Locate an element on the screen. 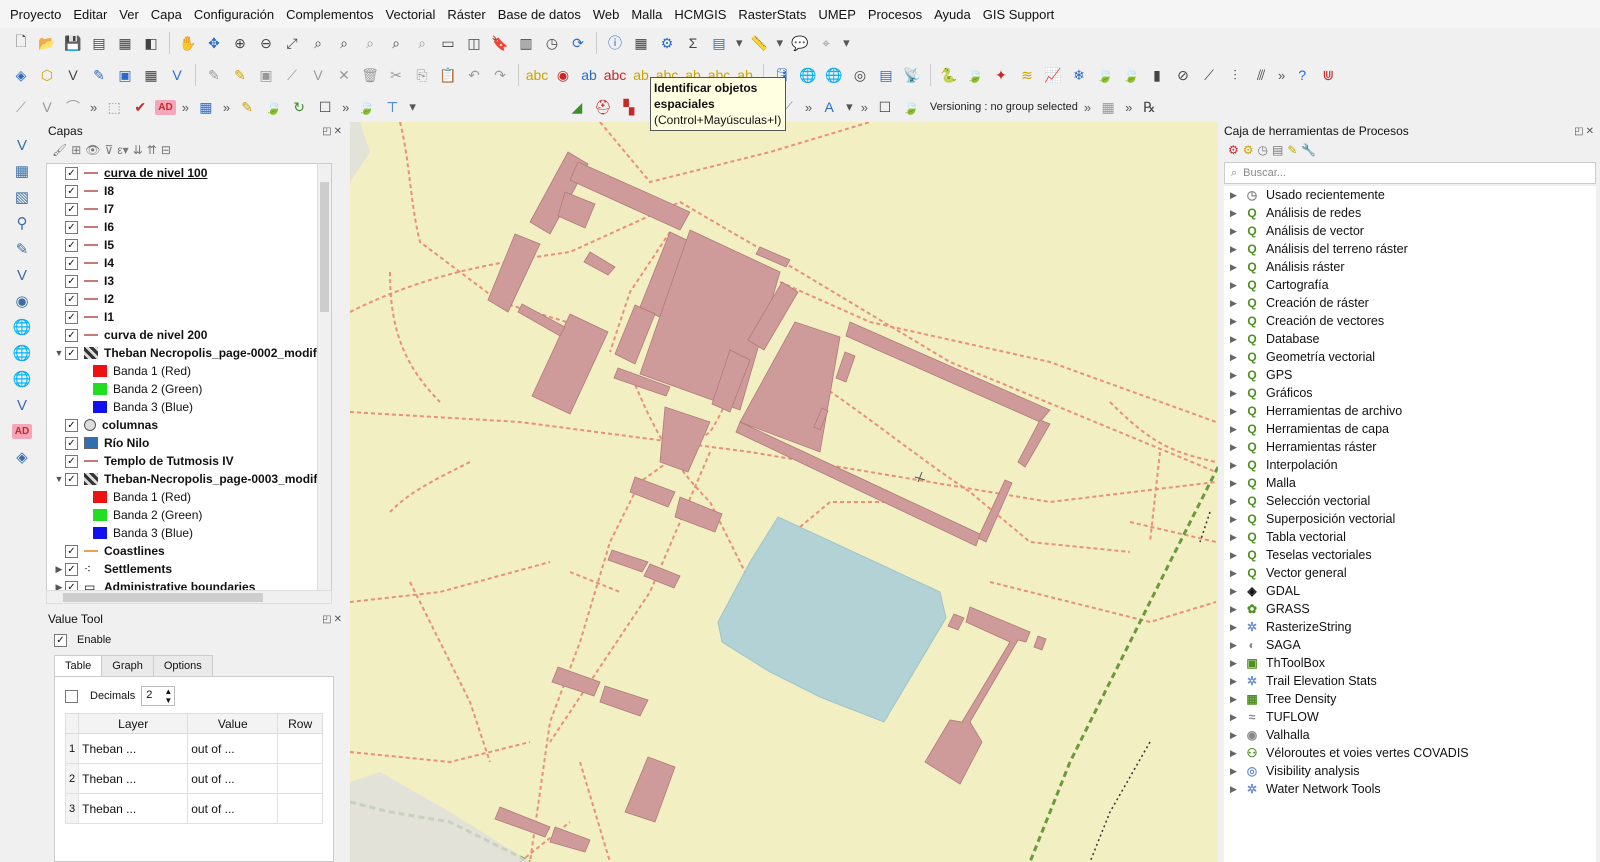  color-grid-icon: ▚ is located at coordinates (629, 107).